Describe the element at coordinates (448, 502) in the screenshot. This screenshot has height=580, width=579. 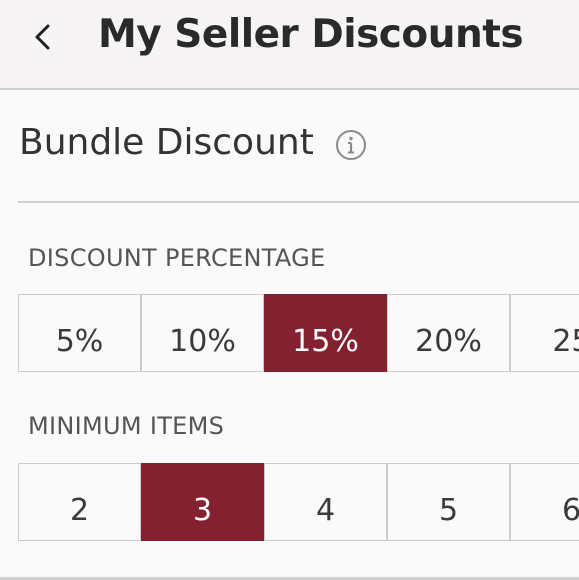
I see `items-option-5: 5` at that location.